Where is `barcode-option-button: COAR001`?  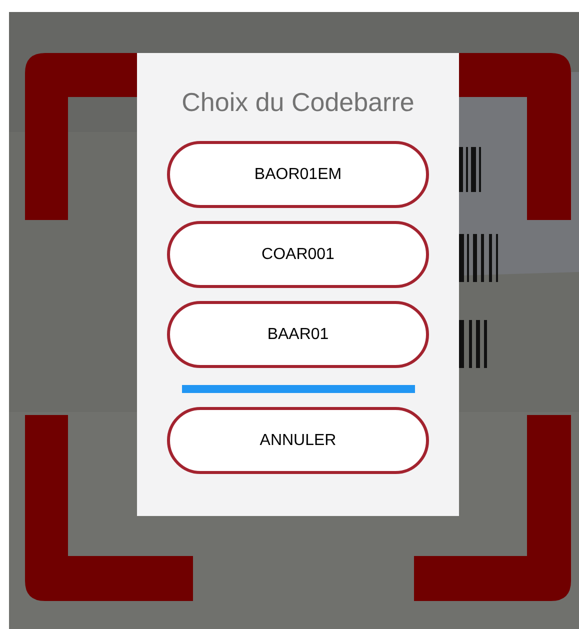
barcode-option-button: COAR001 is located at coordinates (298, 254).